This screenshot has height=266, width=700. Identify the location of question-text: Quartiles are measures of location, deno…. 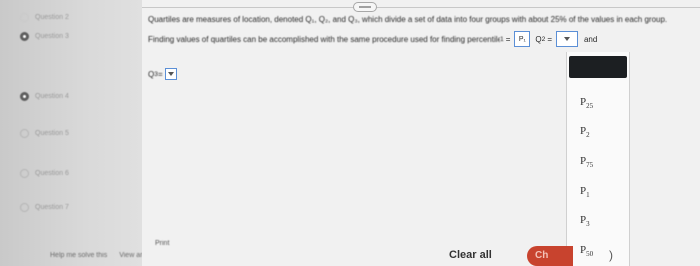
(408, 19).